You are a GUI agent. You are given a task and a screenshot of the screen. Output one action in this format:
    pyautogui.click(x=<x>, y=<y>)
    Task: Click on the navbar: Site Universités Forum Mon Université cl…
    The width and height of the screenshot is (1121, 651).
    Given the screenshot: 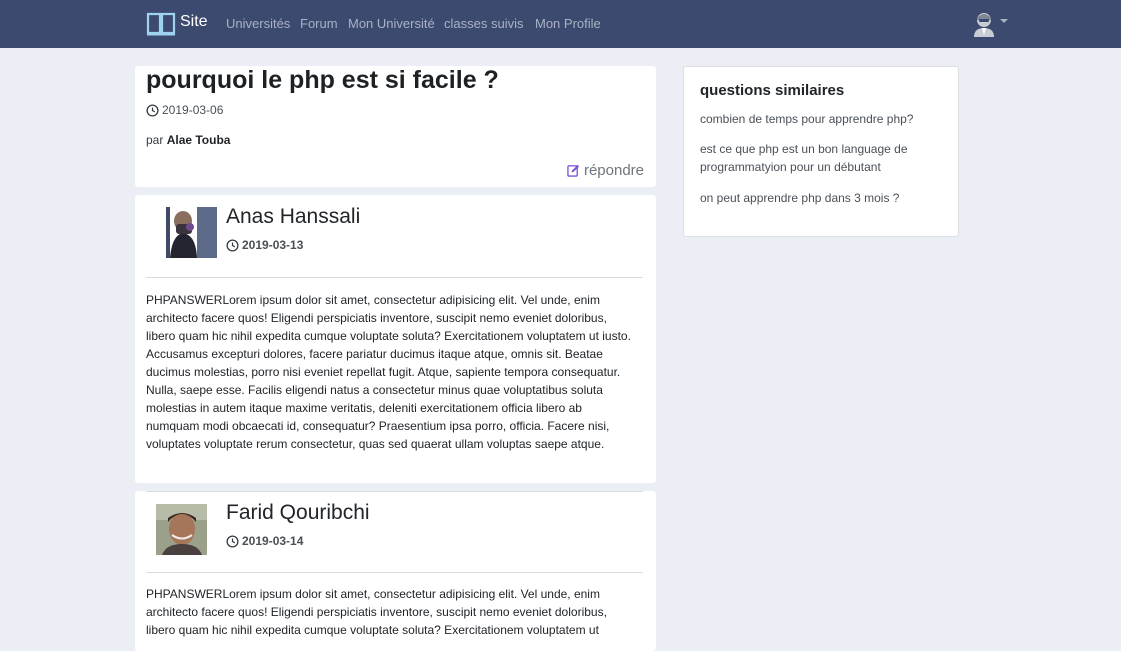 What is the action you would take?
    pyautogui.click(x=560, y=24)
    